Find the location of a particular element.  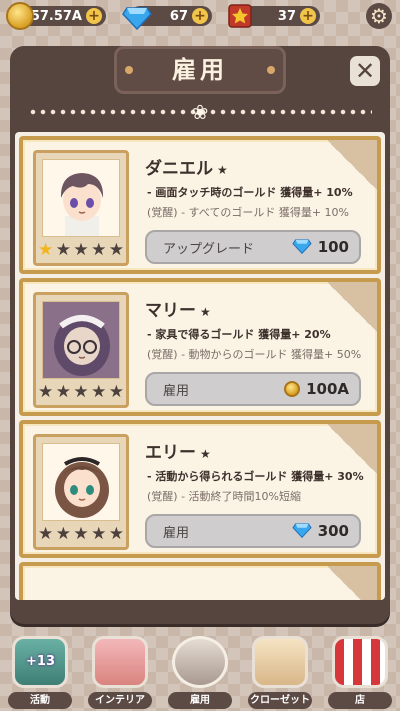

resource-bar: 57.57A + 67 + 37 + ⚙ is located at coordinates (200, 17).